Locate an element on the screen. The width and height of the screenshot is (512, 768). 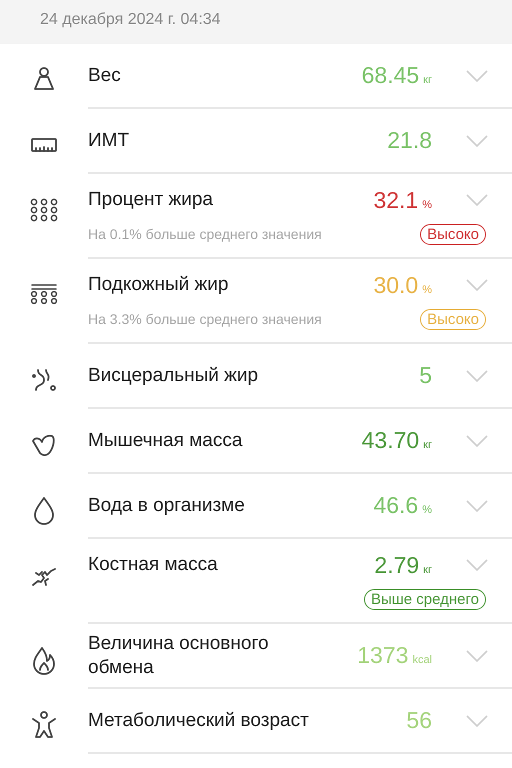
metric-value: 30.0 is located at coordinates (395, 285).